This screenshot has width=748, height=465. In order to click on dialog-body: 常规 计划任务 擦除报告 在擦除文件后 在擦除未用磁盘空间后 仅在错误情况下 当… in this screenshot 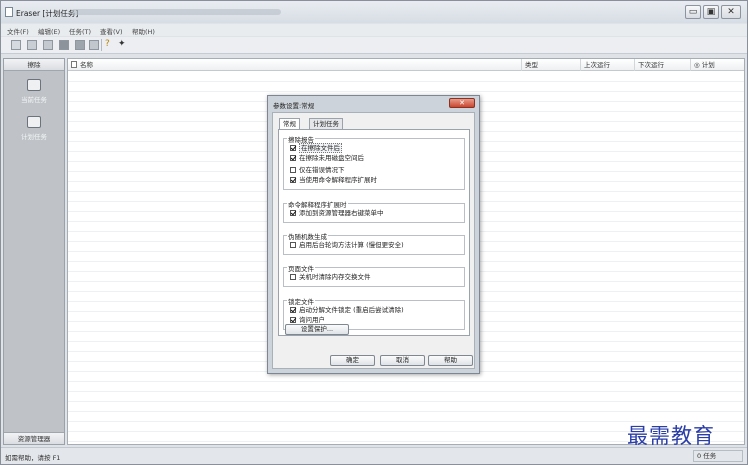, I will do `click(373, 240)`.